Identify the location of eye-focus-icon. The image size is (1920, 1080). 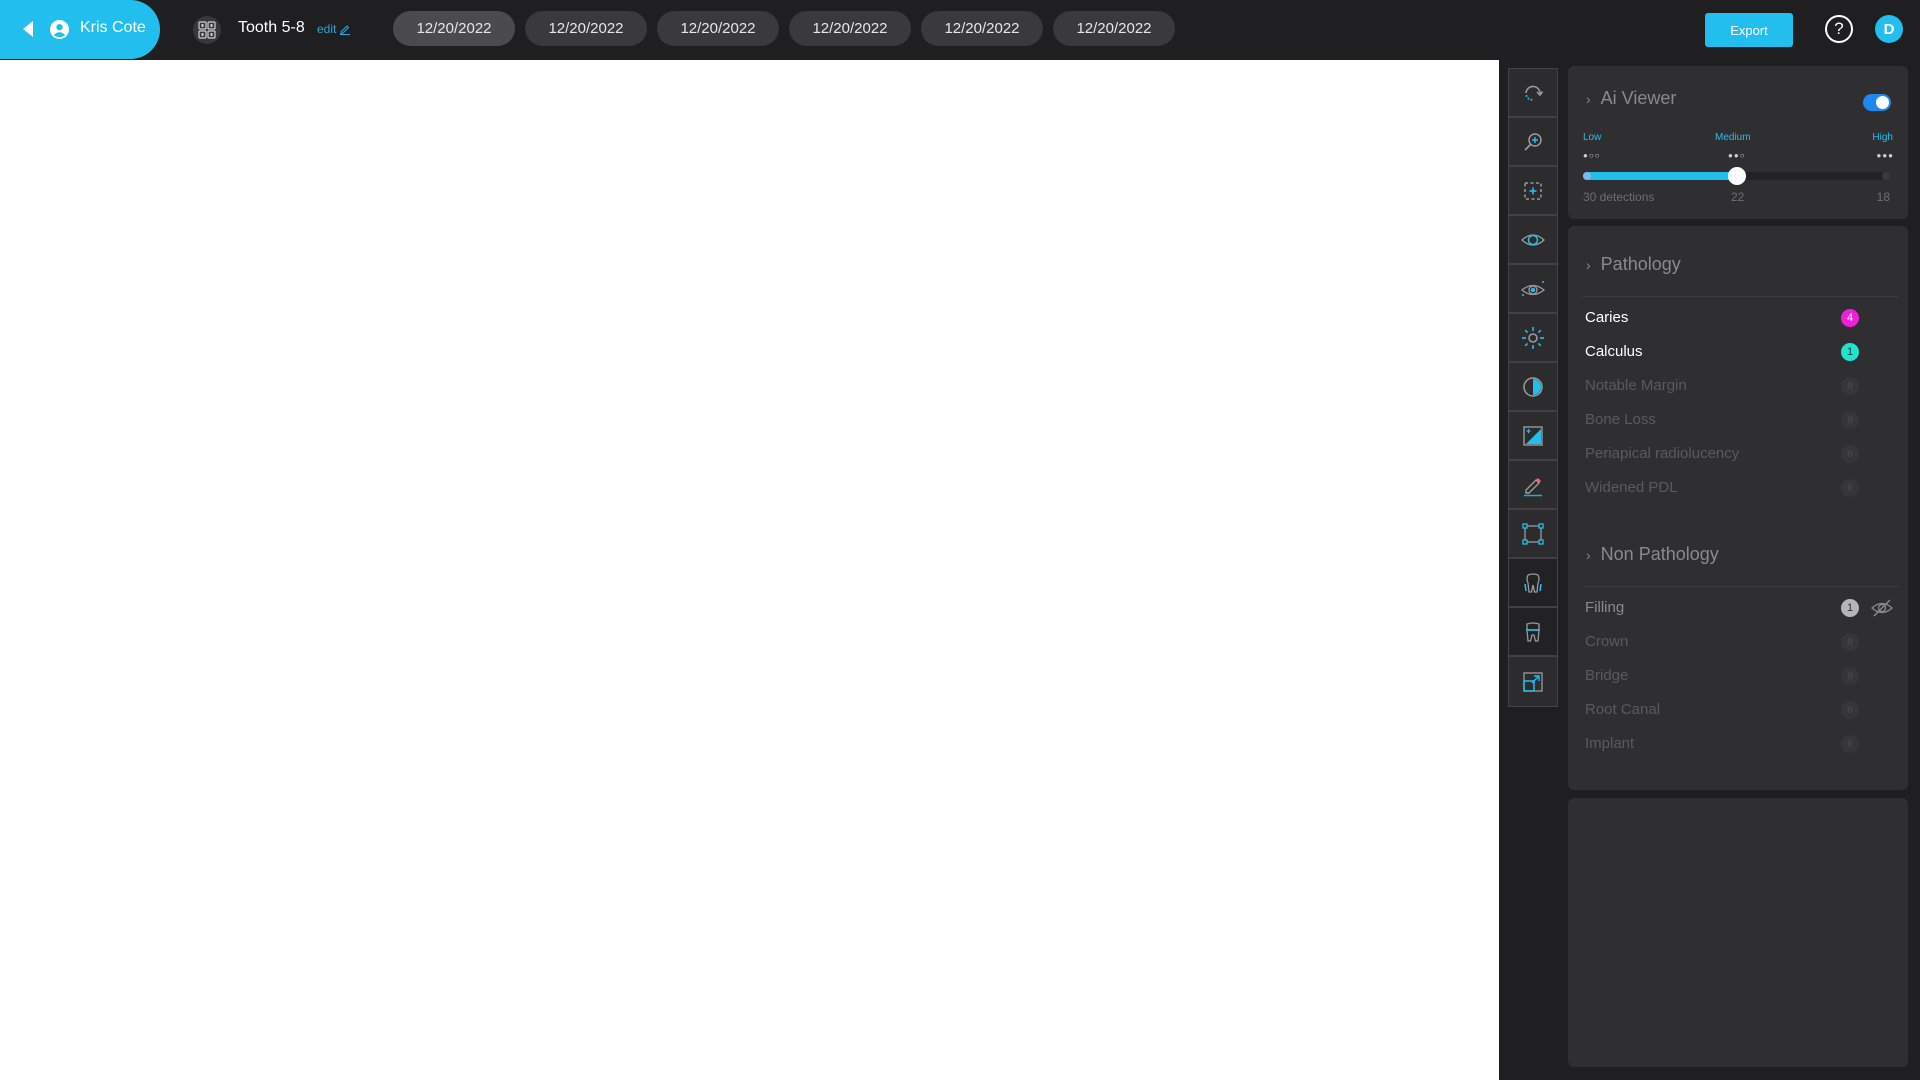
(1533, 288).